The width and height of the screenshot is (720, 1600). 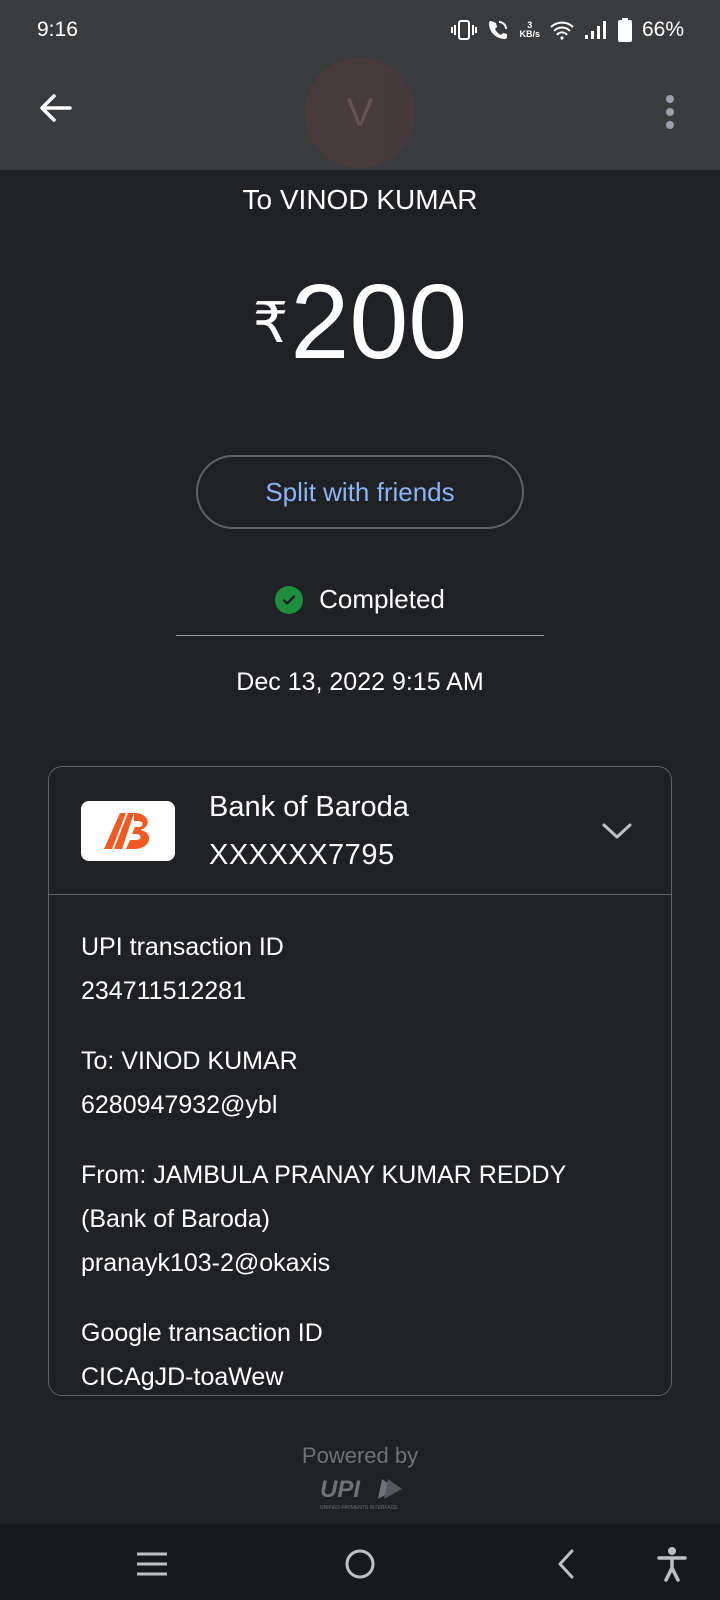 I want to click on payment-datetime: Dec 13, 2022 9:15 AM, so click(x=360, y=682).